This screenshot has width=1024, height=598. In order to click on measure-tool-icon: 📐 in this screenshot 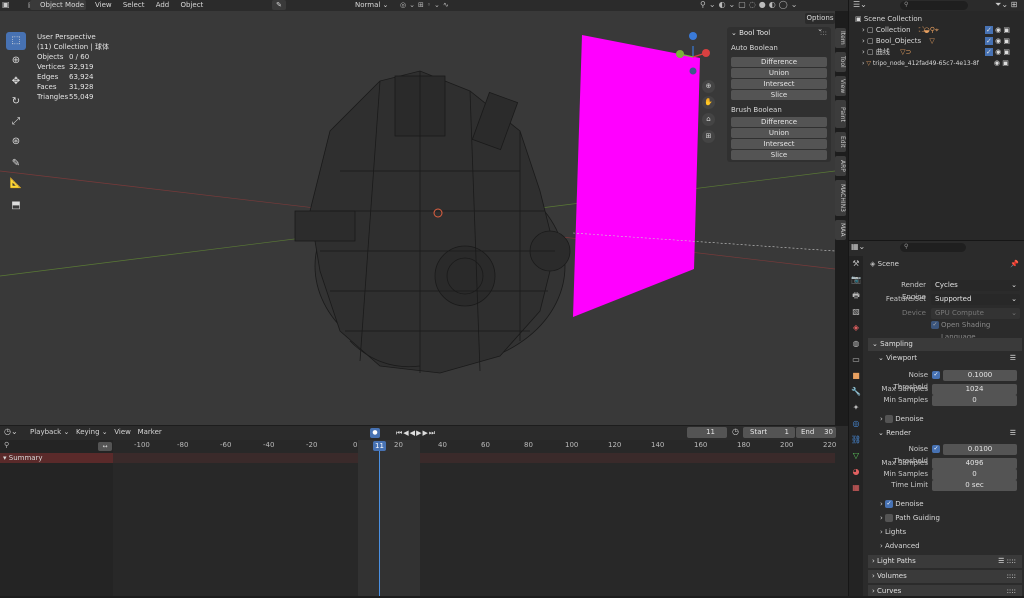, I will do `click(16, 184)`.